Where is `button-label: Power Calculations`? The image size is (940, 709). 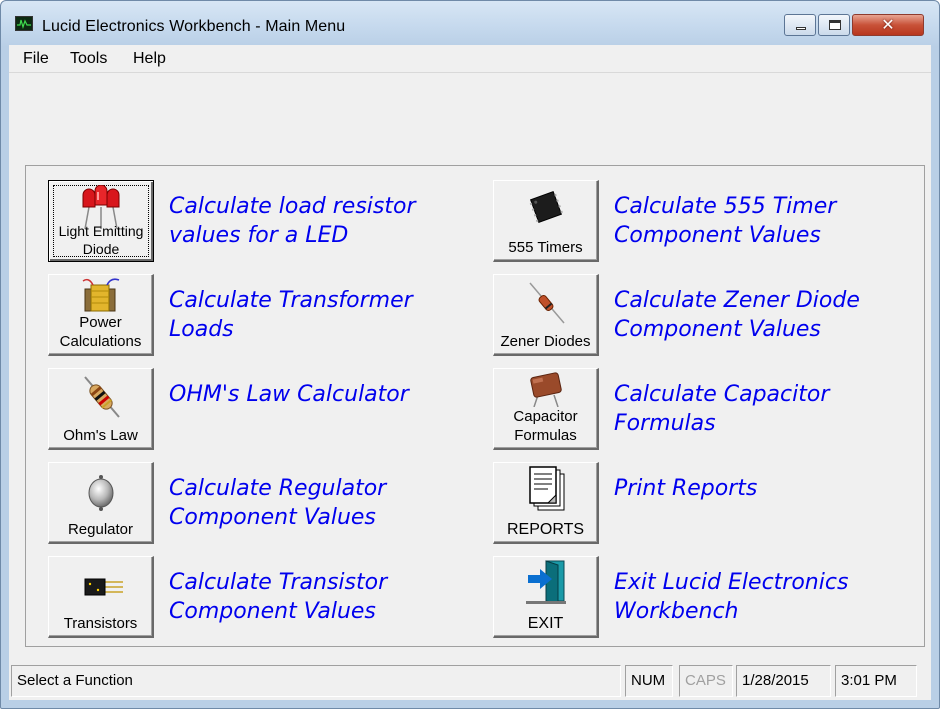 button-label: Power Calculations is located at coordinates (100, 332).